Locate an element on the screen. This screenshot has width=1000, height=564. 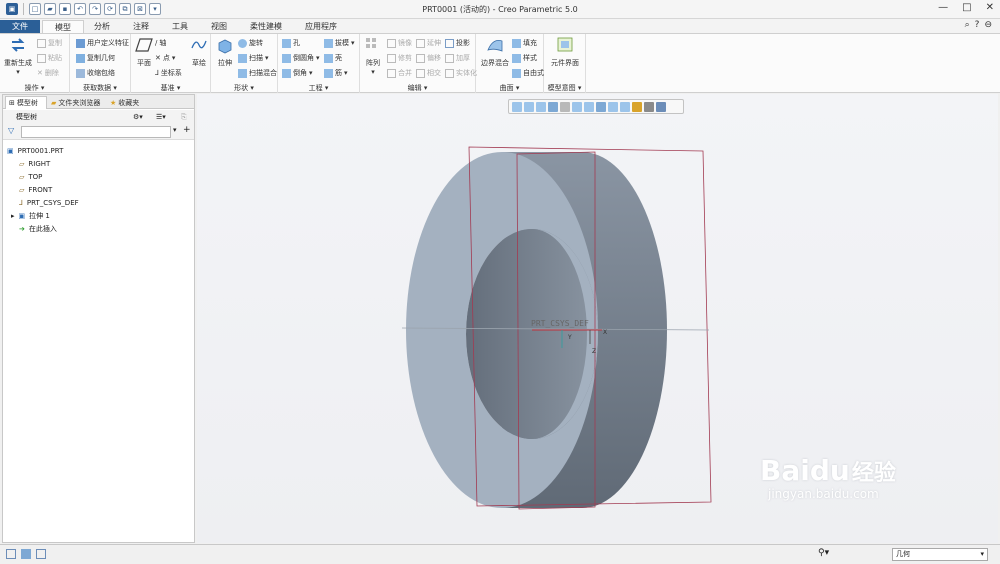
tree-item-right: ▱ RIGHT is located at coordinates (34, 164).